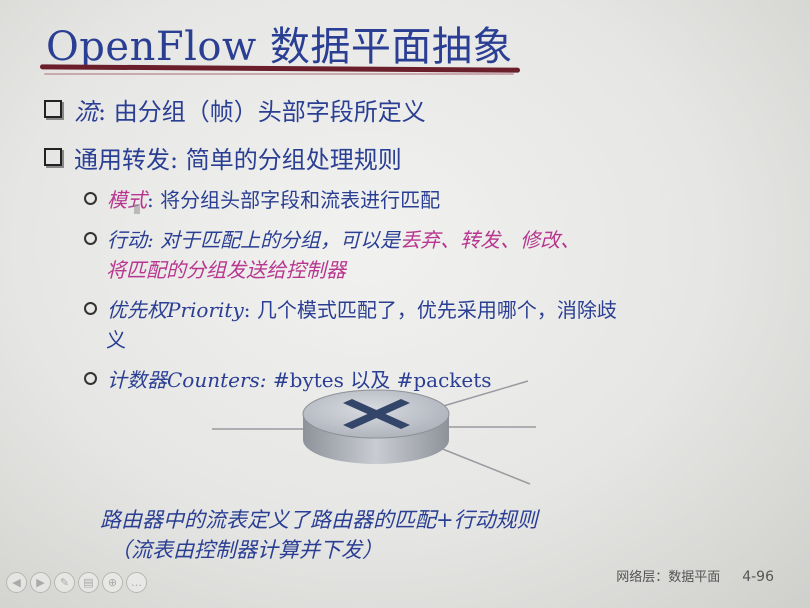 Image resolution: width=810 pixels, height=608 pixels. What do you see at coordinates (484, 394) in the screenshot?
I see `link-upper-right` at bounding box center [484, 394].